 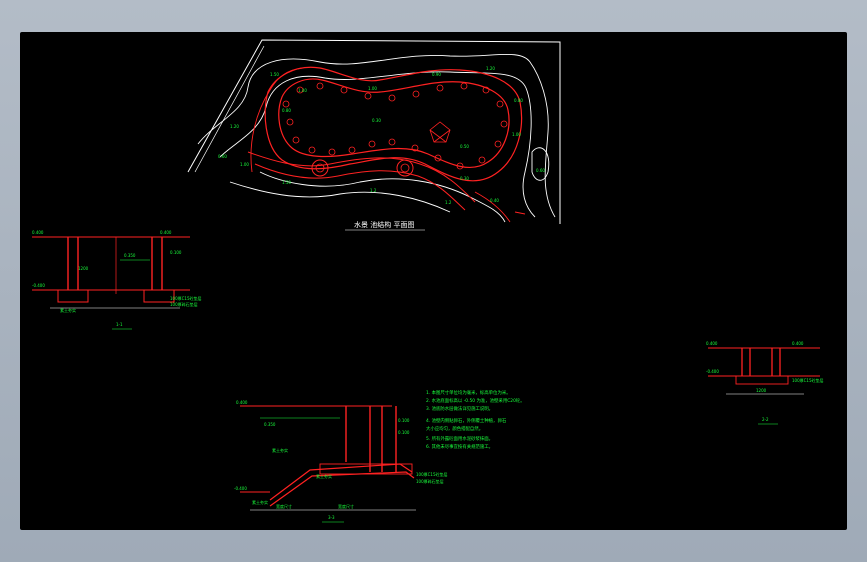 I want to click on section-2-2: 0.400 0.400 -0.400 100厚C15砼垫层 1200 2-2, so click(x=765, y=383).